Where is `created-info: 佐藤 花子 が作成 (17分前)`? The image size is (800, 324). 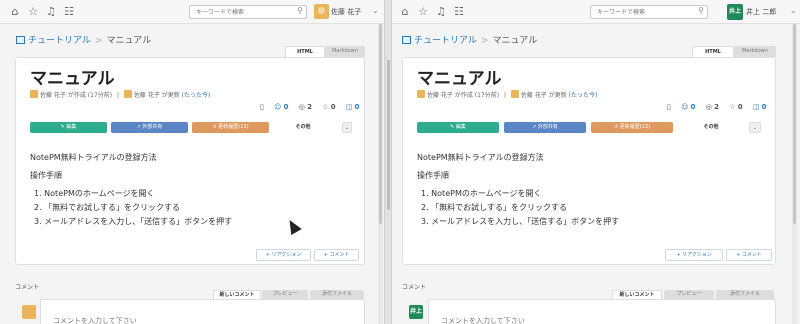
created-info: 佐藤 花子 が作成 (17分前) is located at coordinates (463, 95).